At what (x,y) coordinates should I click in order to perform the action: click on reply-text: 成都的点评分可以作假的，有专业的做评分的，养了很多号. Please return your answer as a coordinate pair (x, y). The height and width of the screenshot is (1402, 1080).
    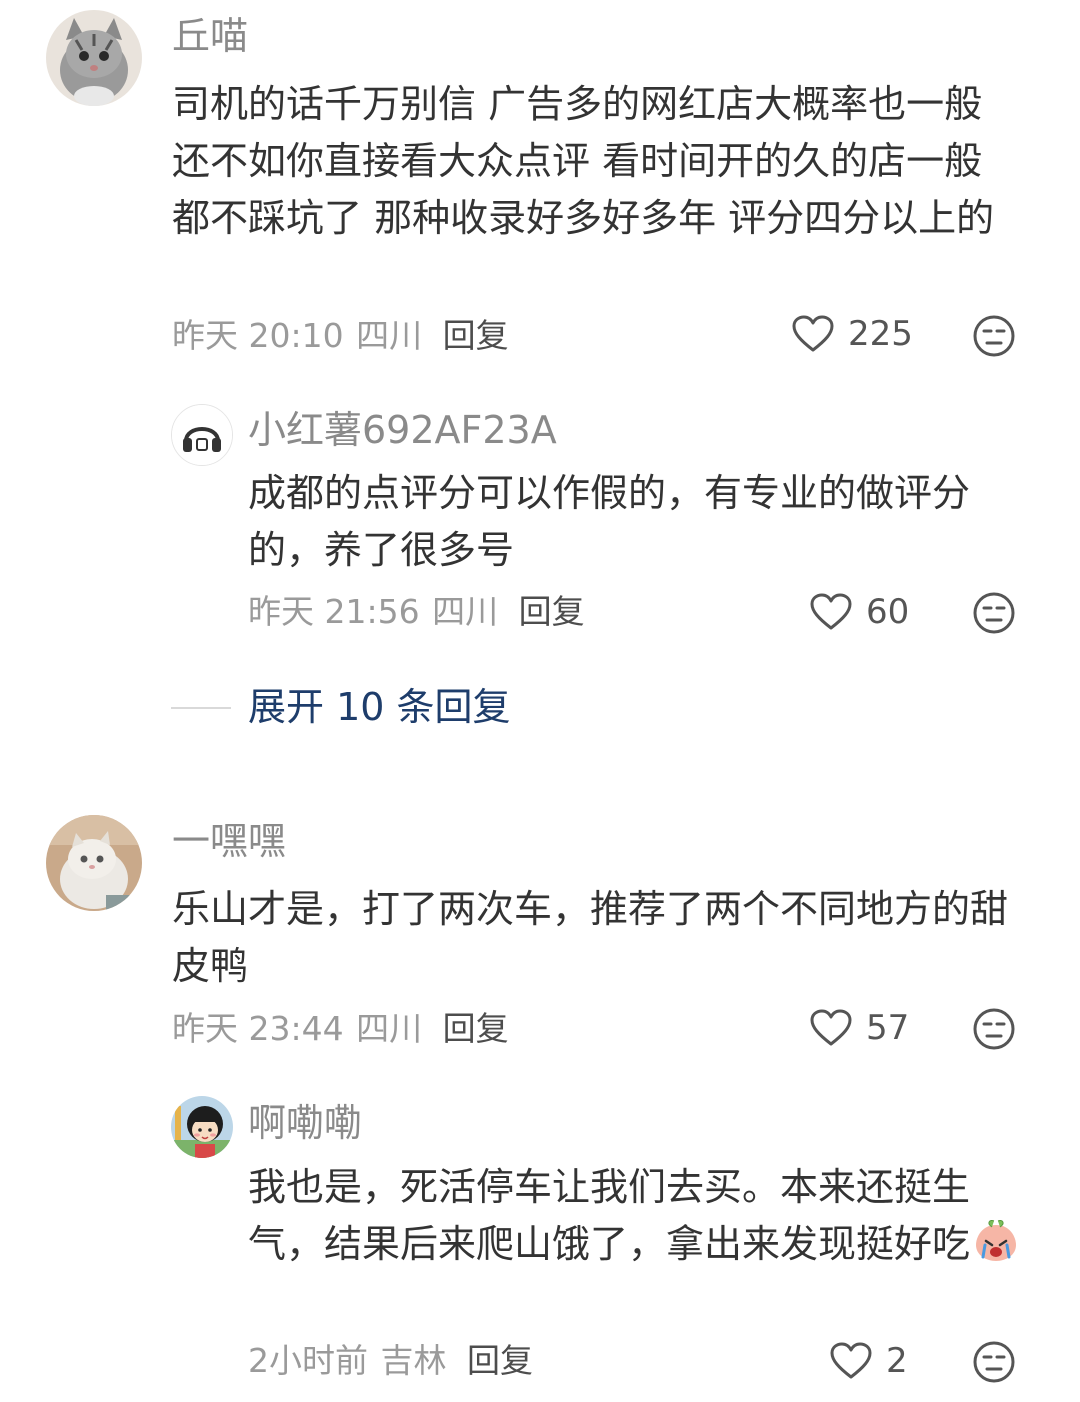
    Looking at the image, I should click on (609, 521).